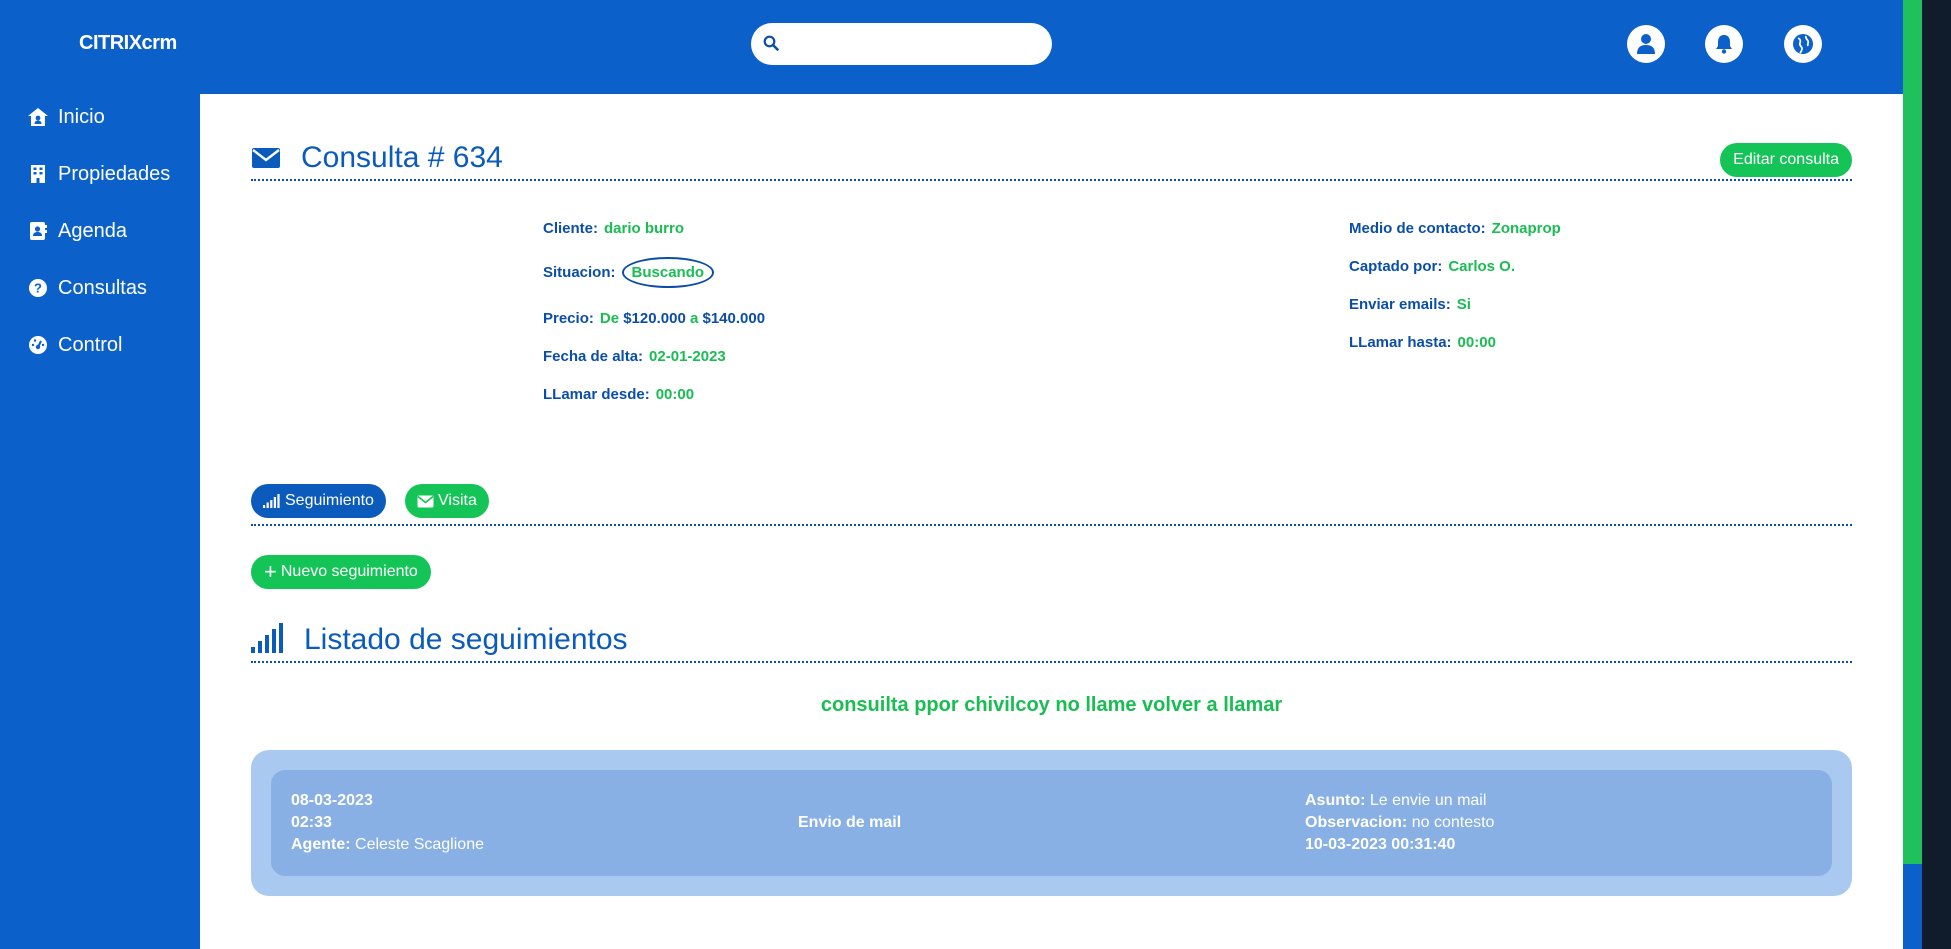 Image resolution: width=1951 pixels, height=949 pixels. What do you see at coordinates (92, 230) in the screenshot?
I see `sidebar-item-label: Agenda` at bounding box center [92, 230].